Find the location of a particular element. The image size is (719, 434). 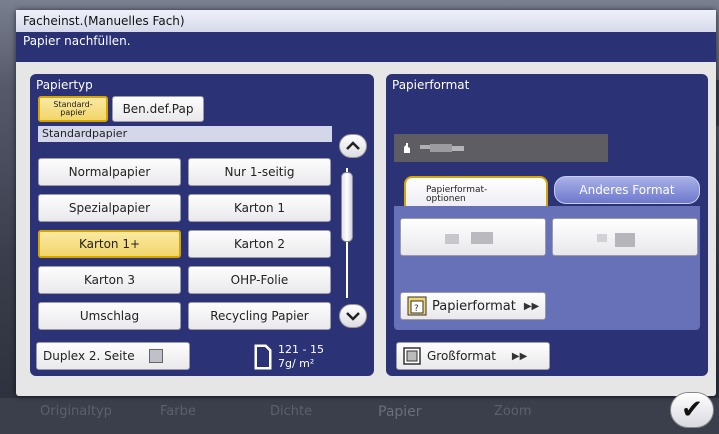

paper-type-spezialpapier: Spezialpapier is located at coordinates (109, 208).